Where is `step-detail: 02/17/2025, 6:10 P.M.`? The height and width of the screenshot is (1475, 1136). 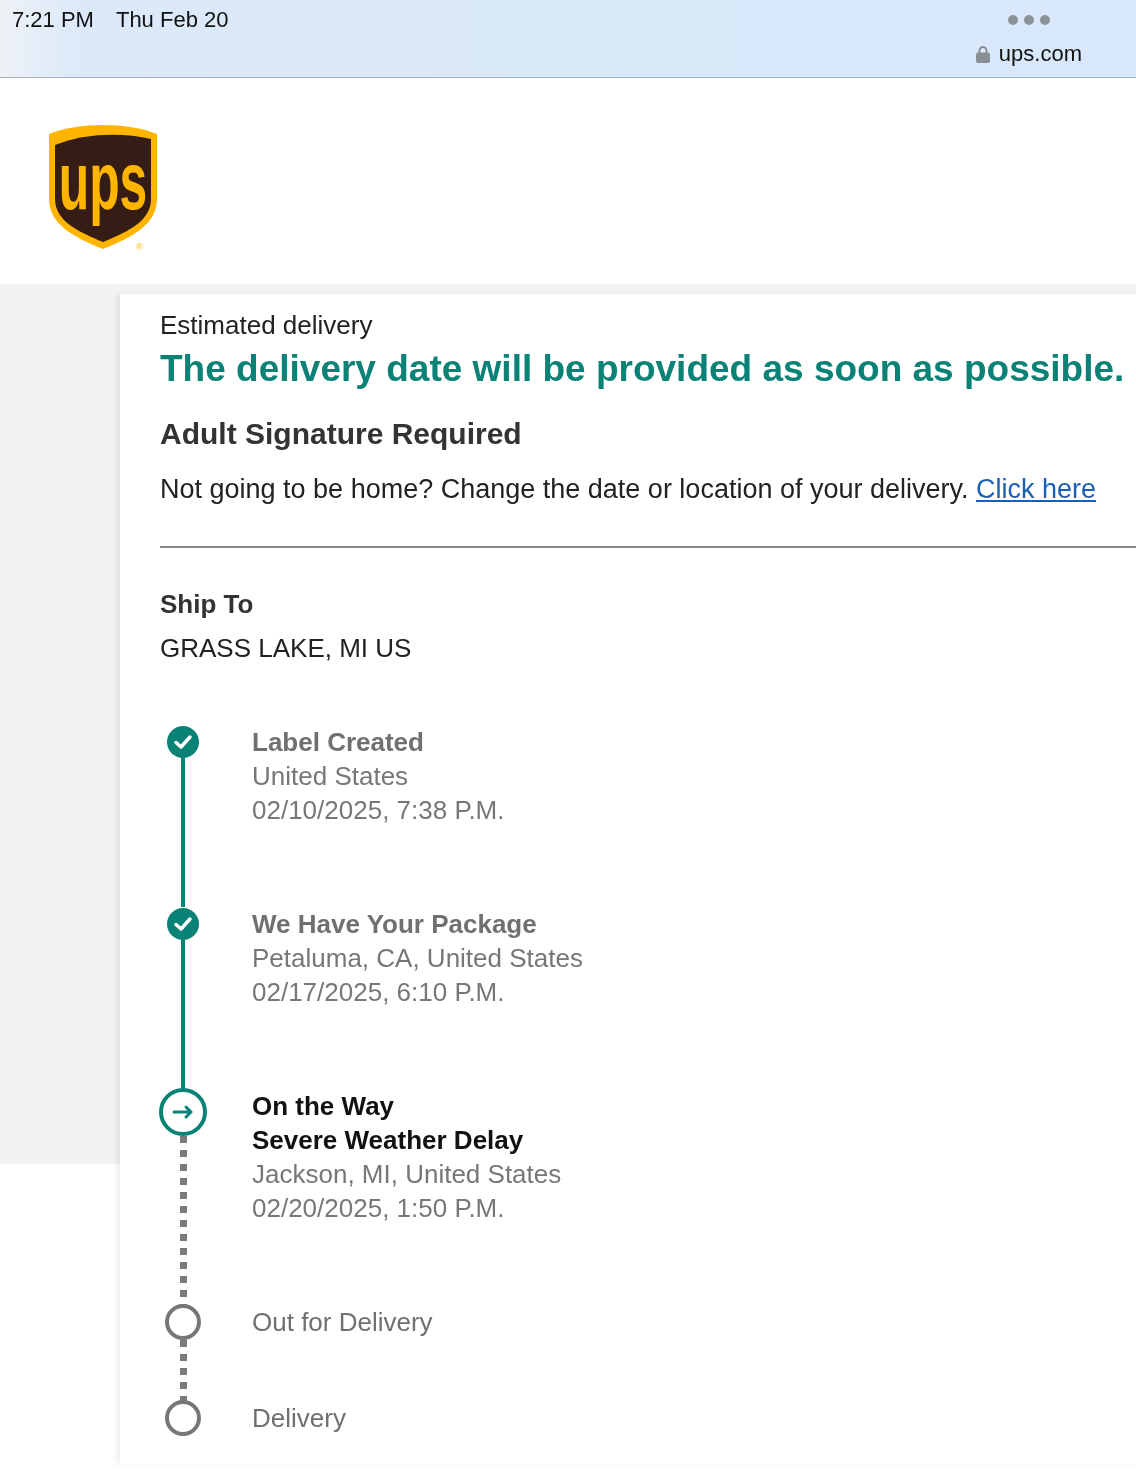
step-detail: 02/17/2025, 6:10 P.M. is located at coordinates (378, 992).